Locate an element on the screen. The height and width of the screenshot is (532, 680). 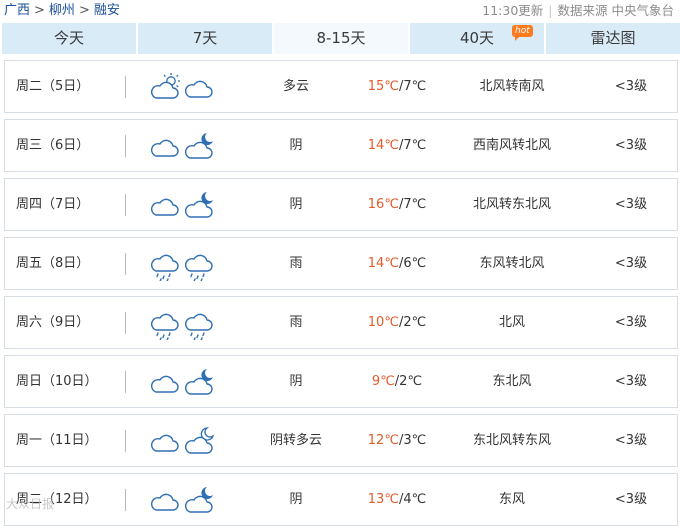
tab-7-days: 7天 is located at coordinates (205, 38).